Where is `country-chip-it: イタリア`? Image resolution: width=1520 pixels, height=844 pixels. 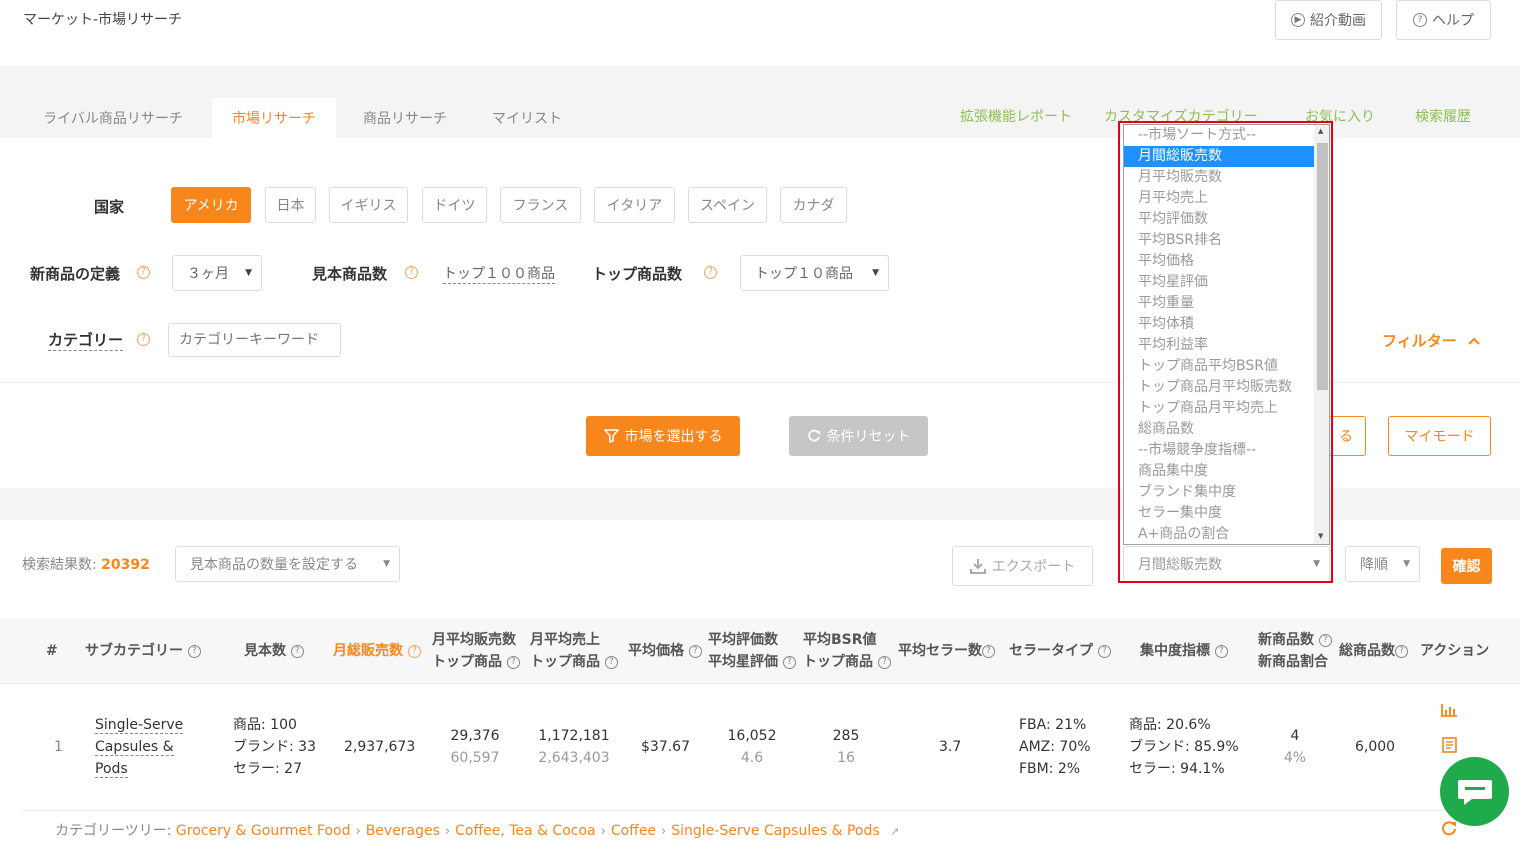
country-chip-it: イタリア is located at coordinates (634, 205).